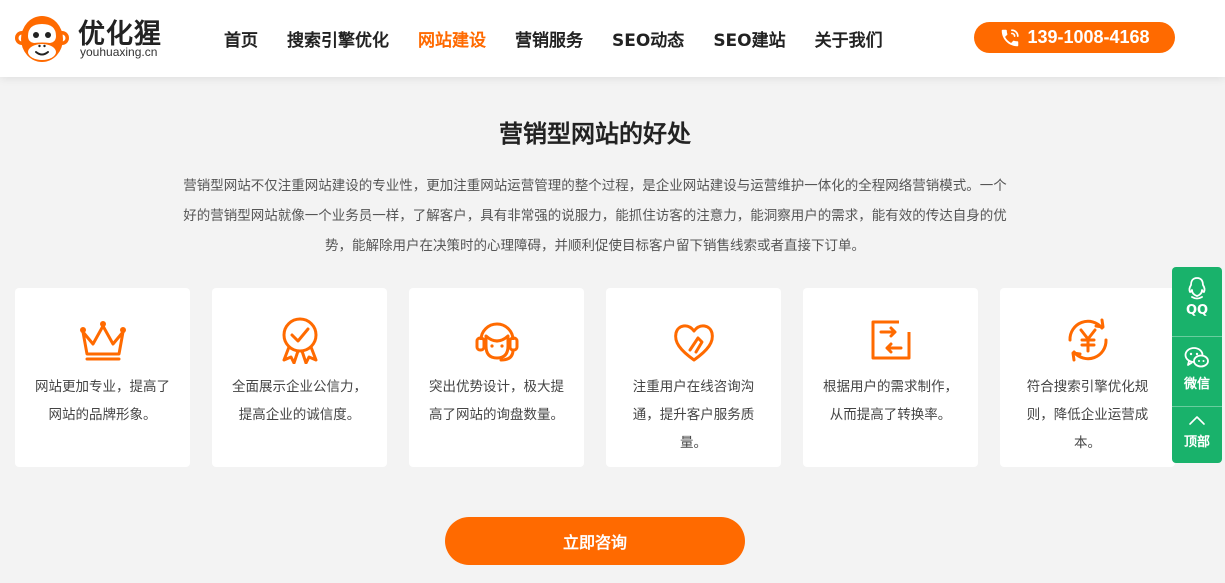 The width and height of the screenshot is (1225, 583). I want to click on heart-hand-icon, so click(694, 343).